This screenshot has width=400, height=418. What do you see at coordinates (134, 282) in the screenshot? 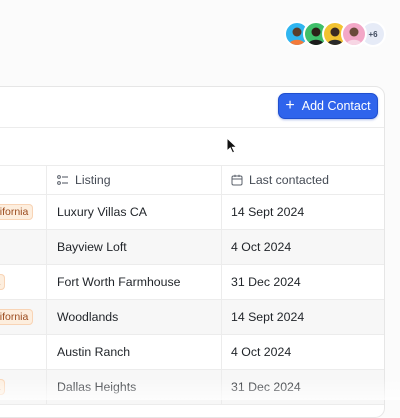
I see `listing-cell: Fort Worth Farmhouse` at bounding box center [134, 282].